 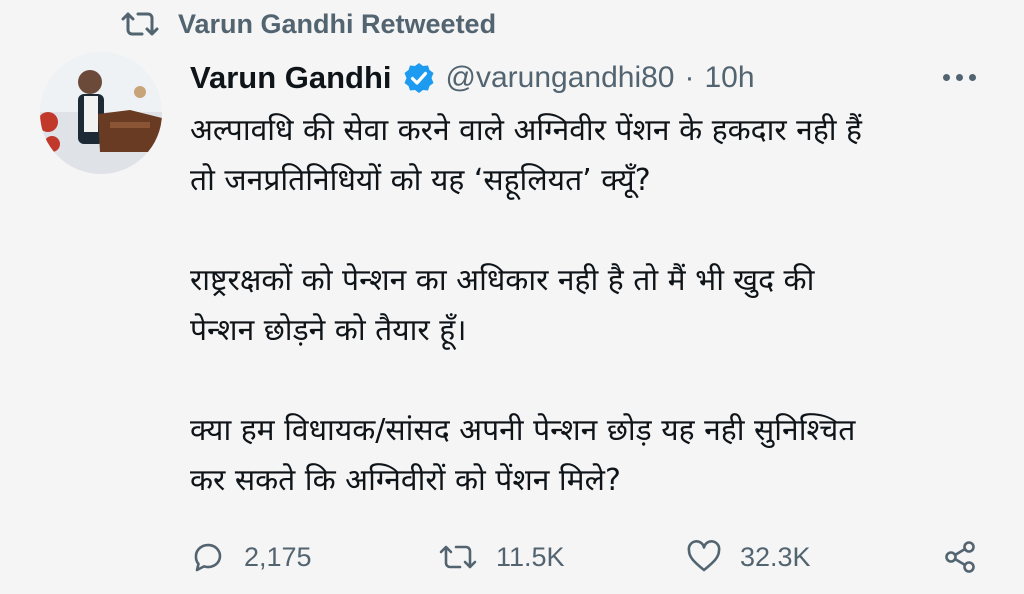 I want to click on share-icon, so click(x=960, y=557).